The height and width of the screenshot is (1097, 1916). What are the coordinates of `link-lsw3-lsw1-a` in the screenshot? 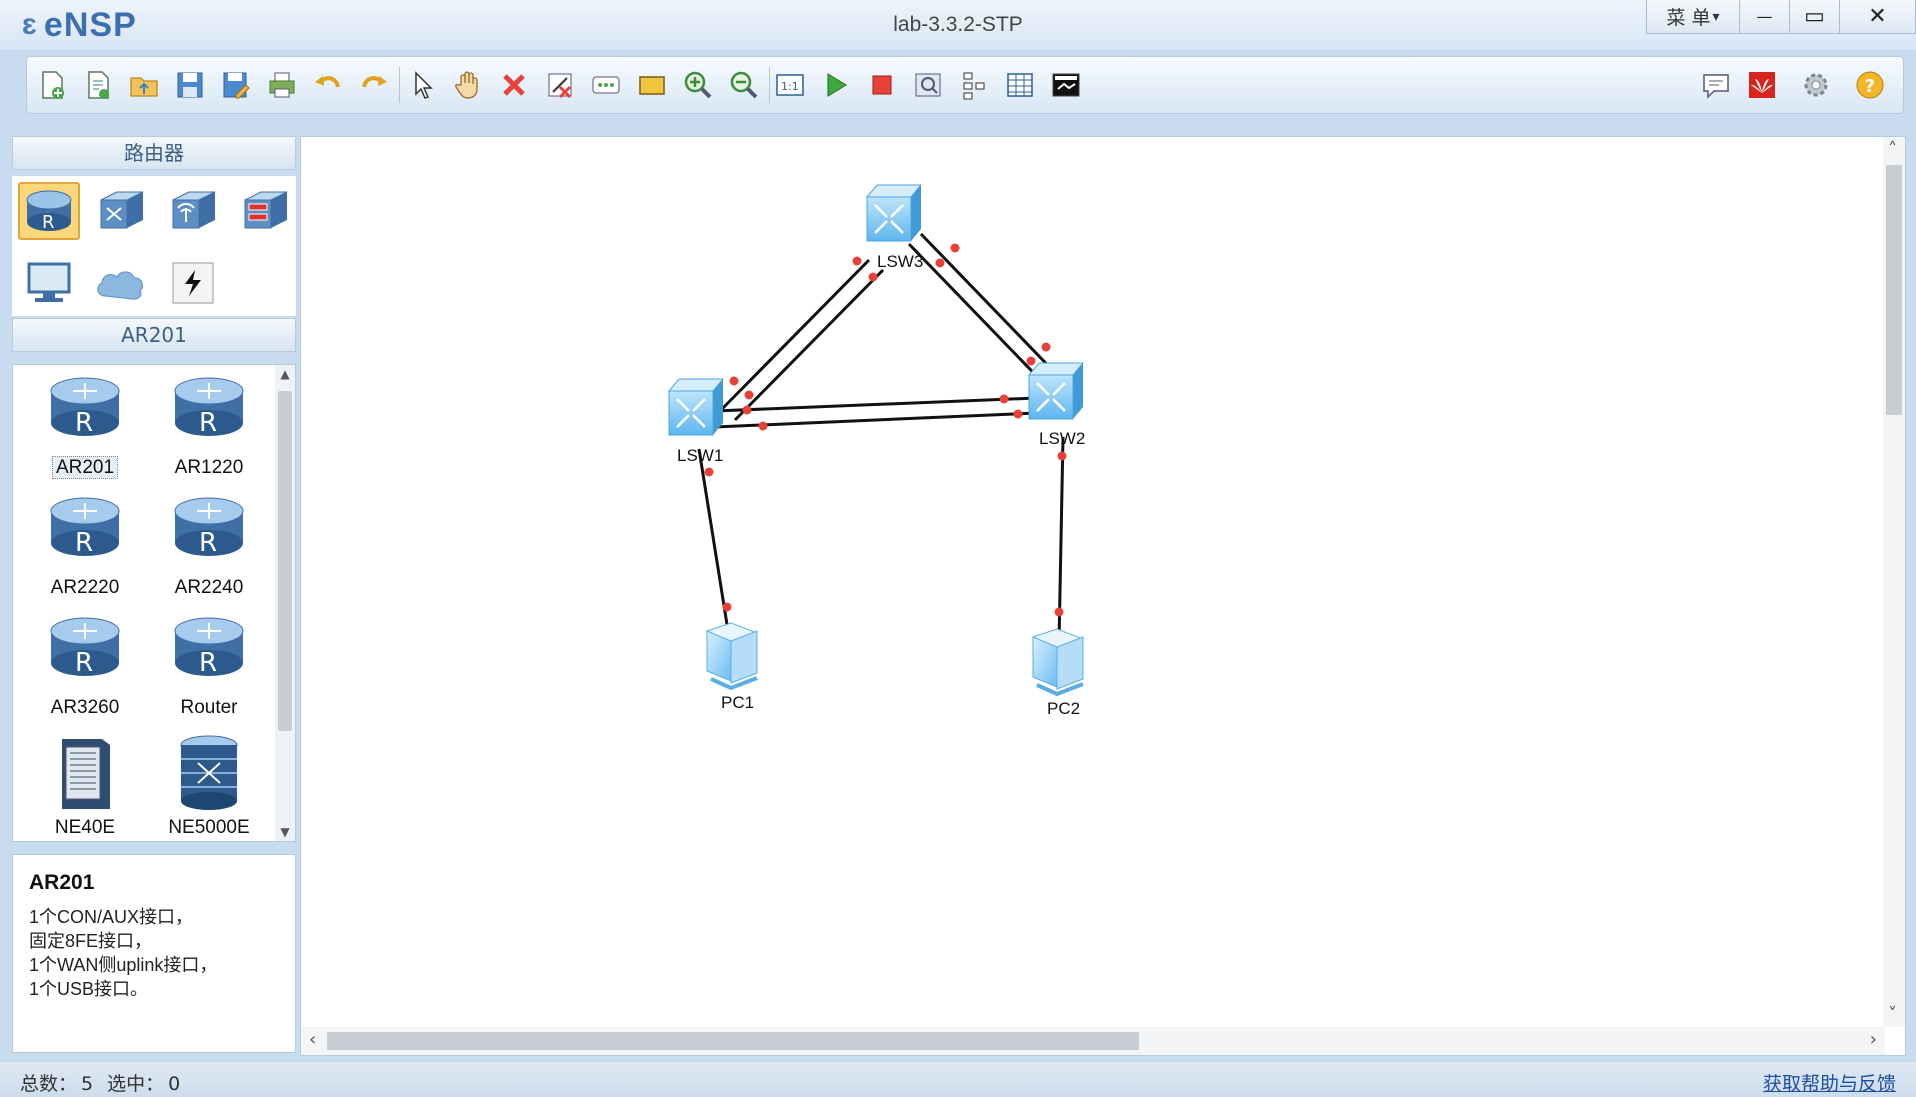 It's located at (795, 335).